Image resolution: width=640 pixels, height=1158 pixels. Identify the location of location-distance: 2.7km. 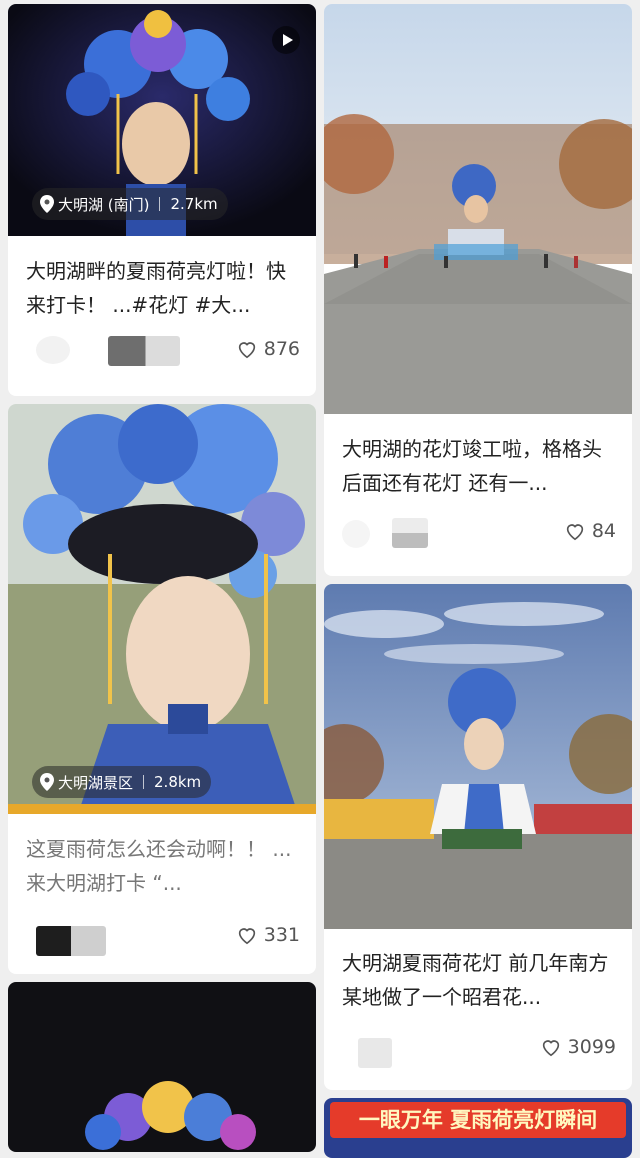
(194, 204).